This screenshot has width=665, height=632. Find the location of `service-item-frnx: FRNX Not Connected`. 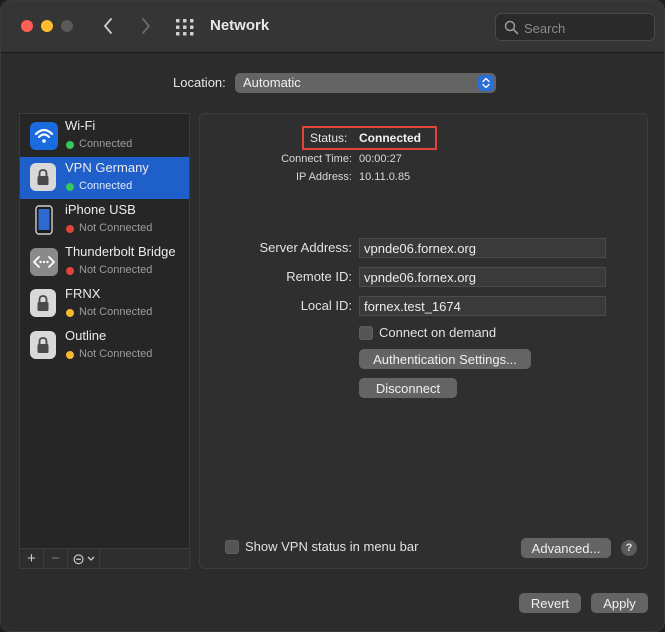

service-item-frnx: FRNX Not Connected is located at coordinates (104, 304).